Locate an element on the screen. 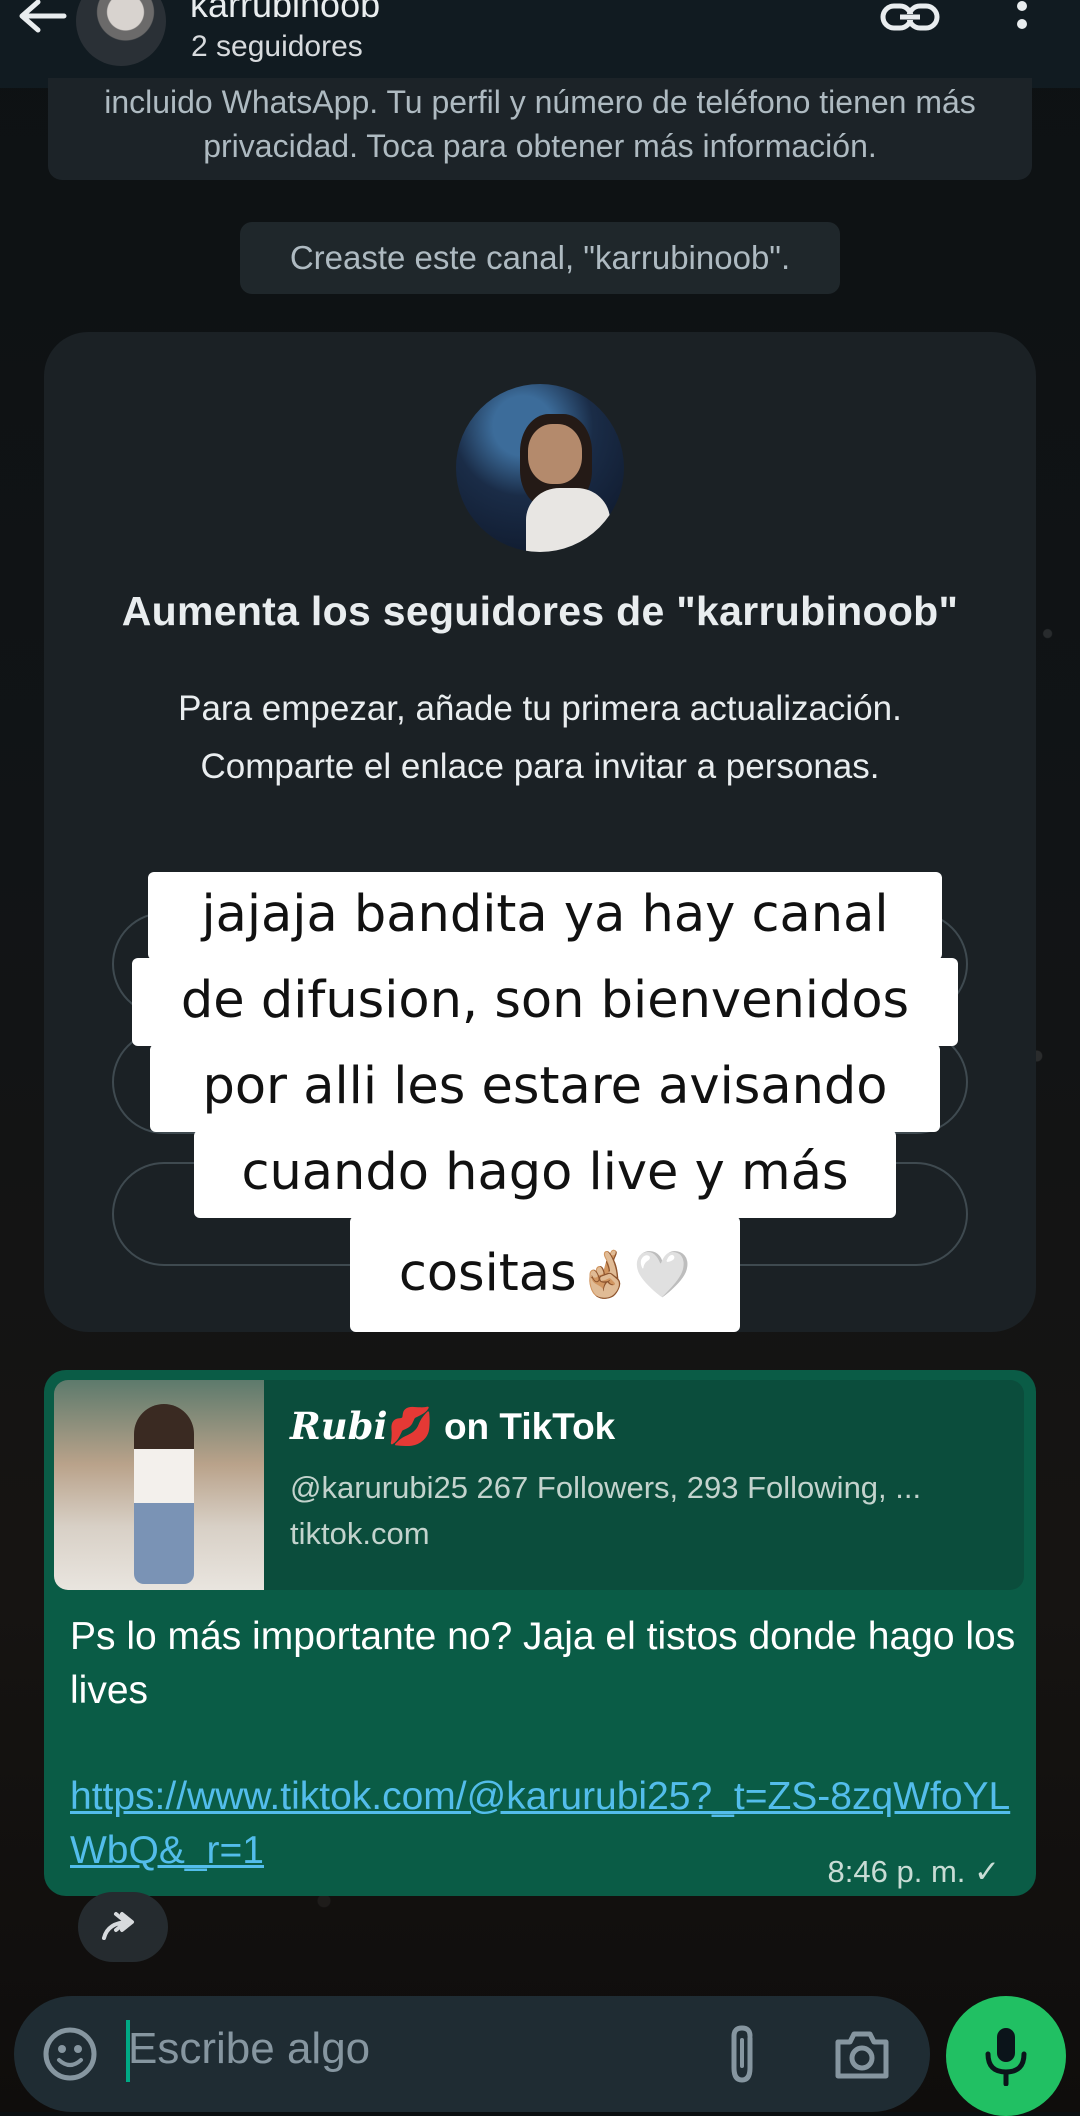 The width and height of the screenshot is (1080, 2116). fingers-crossed-heart-emoji: 🤞🏼🤍 is located at coordinates (634, 1274).